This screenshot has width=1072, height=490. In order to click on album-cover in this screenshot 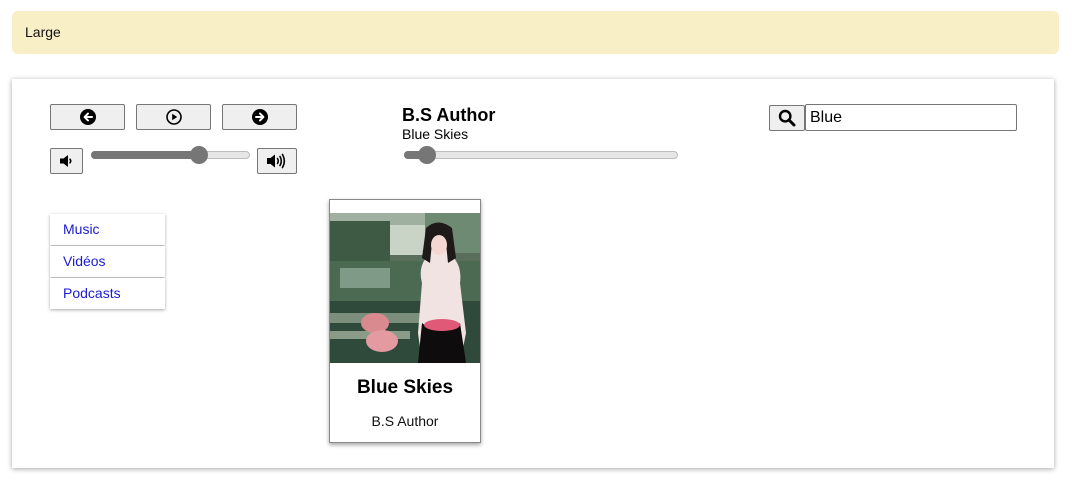, I will do `click(405, 288)`.